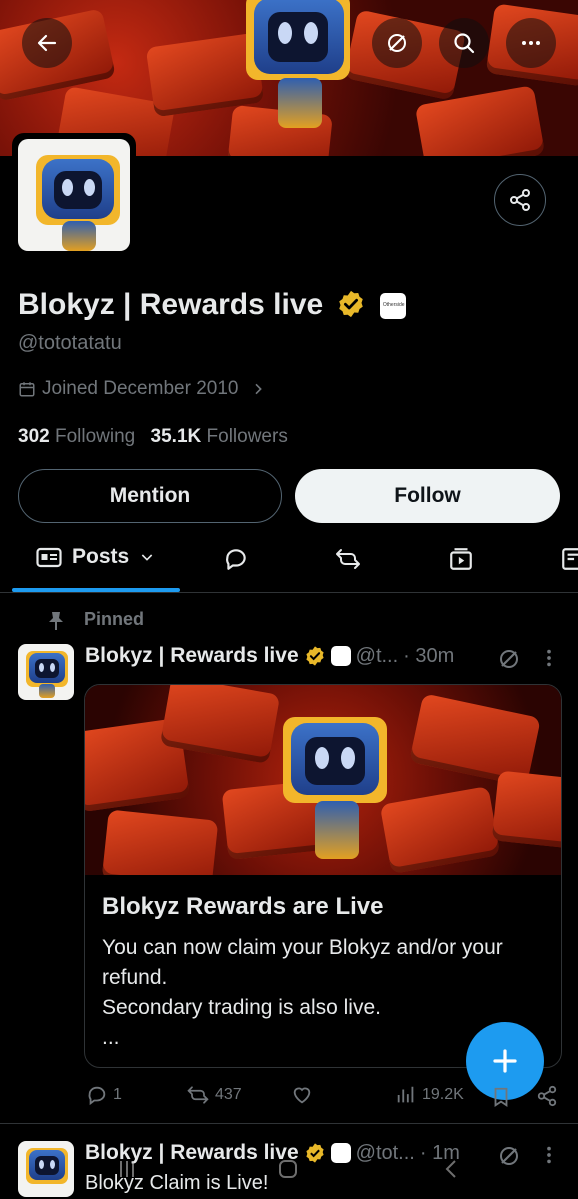 This screenshot has height=1199, width=578. What do you see at coordinates (241, 1007) in the screenshot?
I see `card-text-line: Secondary trading is also live.` at bounding box center [241, 1007].